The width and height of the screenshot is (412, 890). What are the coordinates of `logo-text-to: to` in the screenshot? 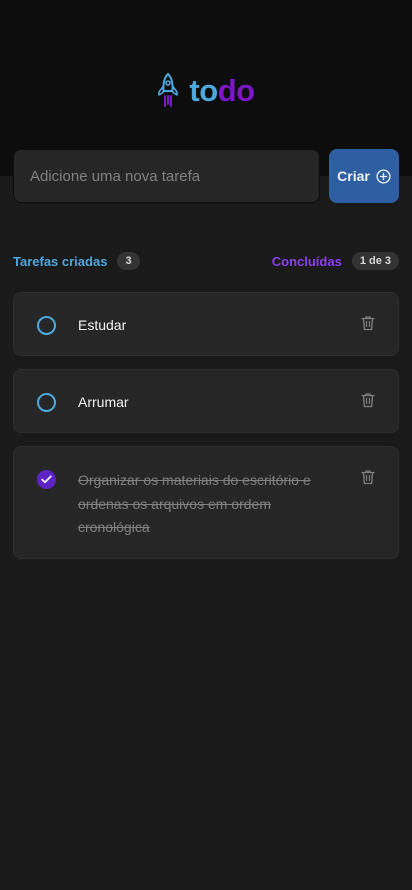 It's located at (203, 90).